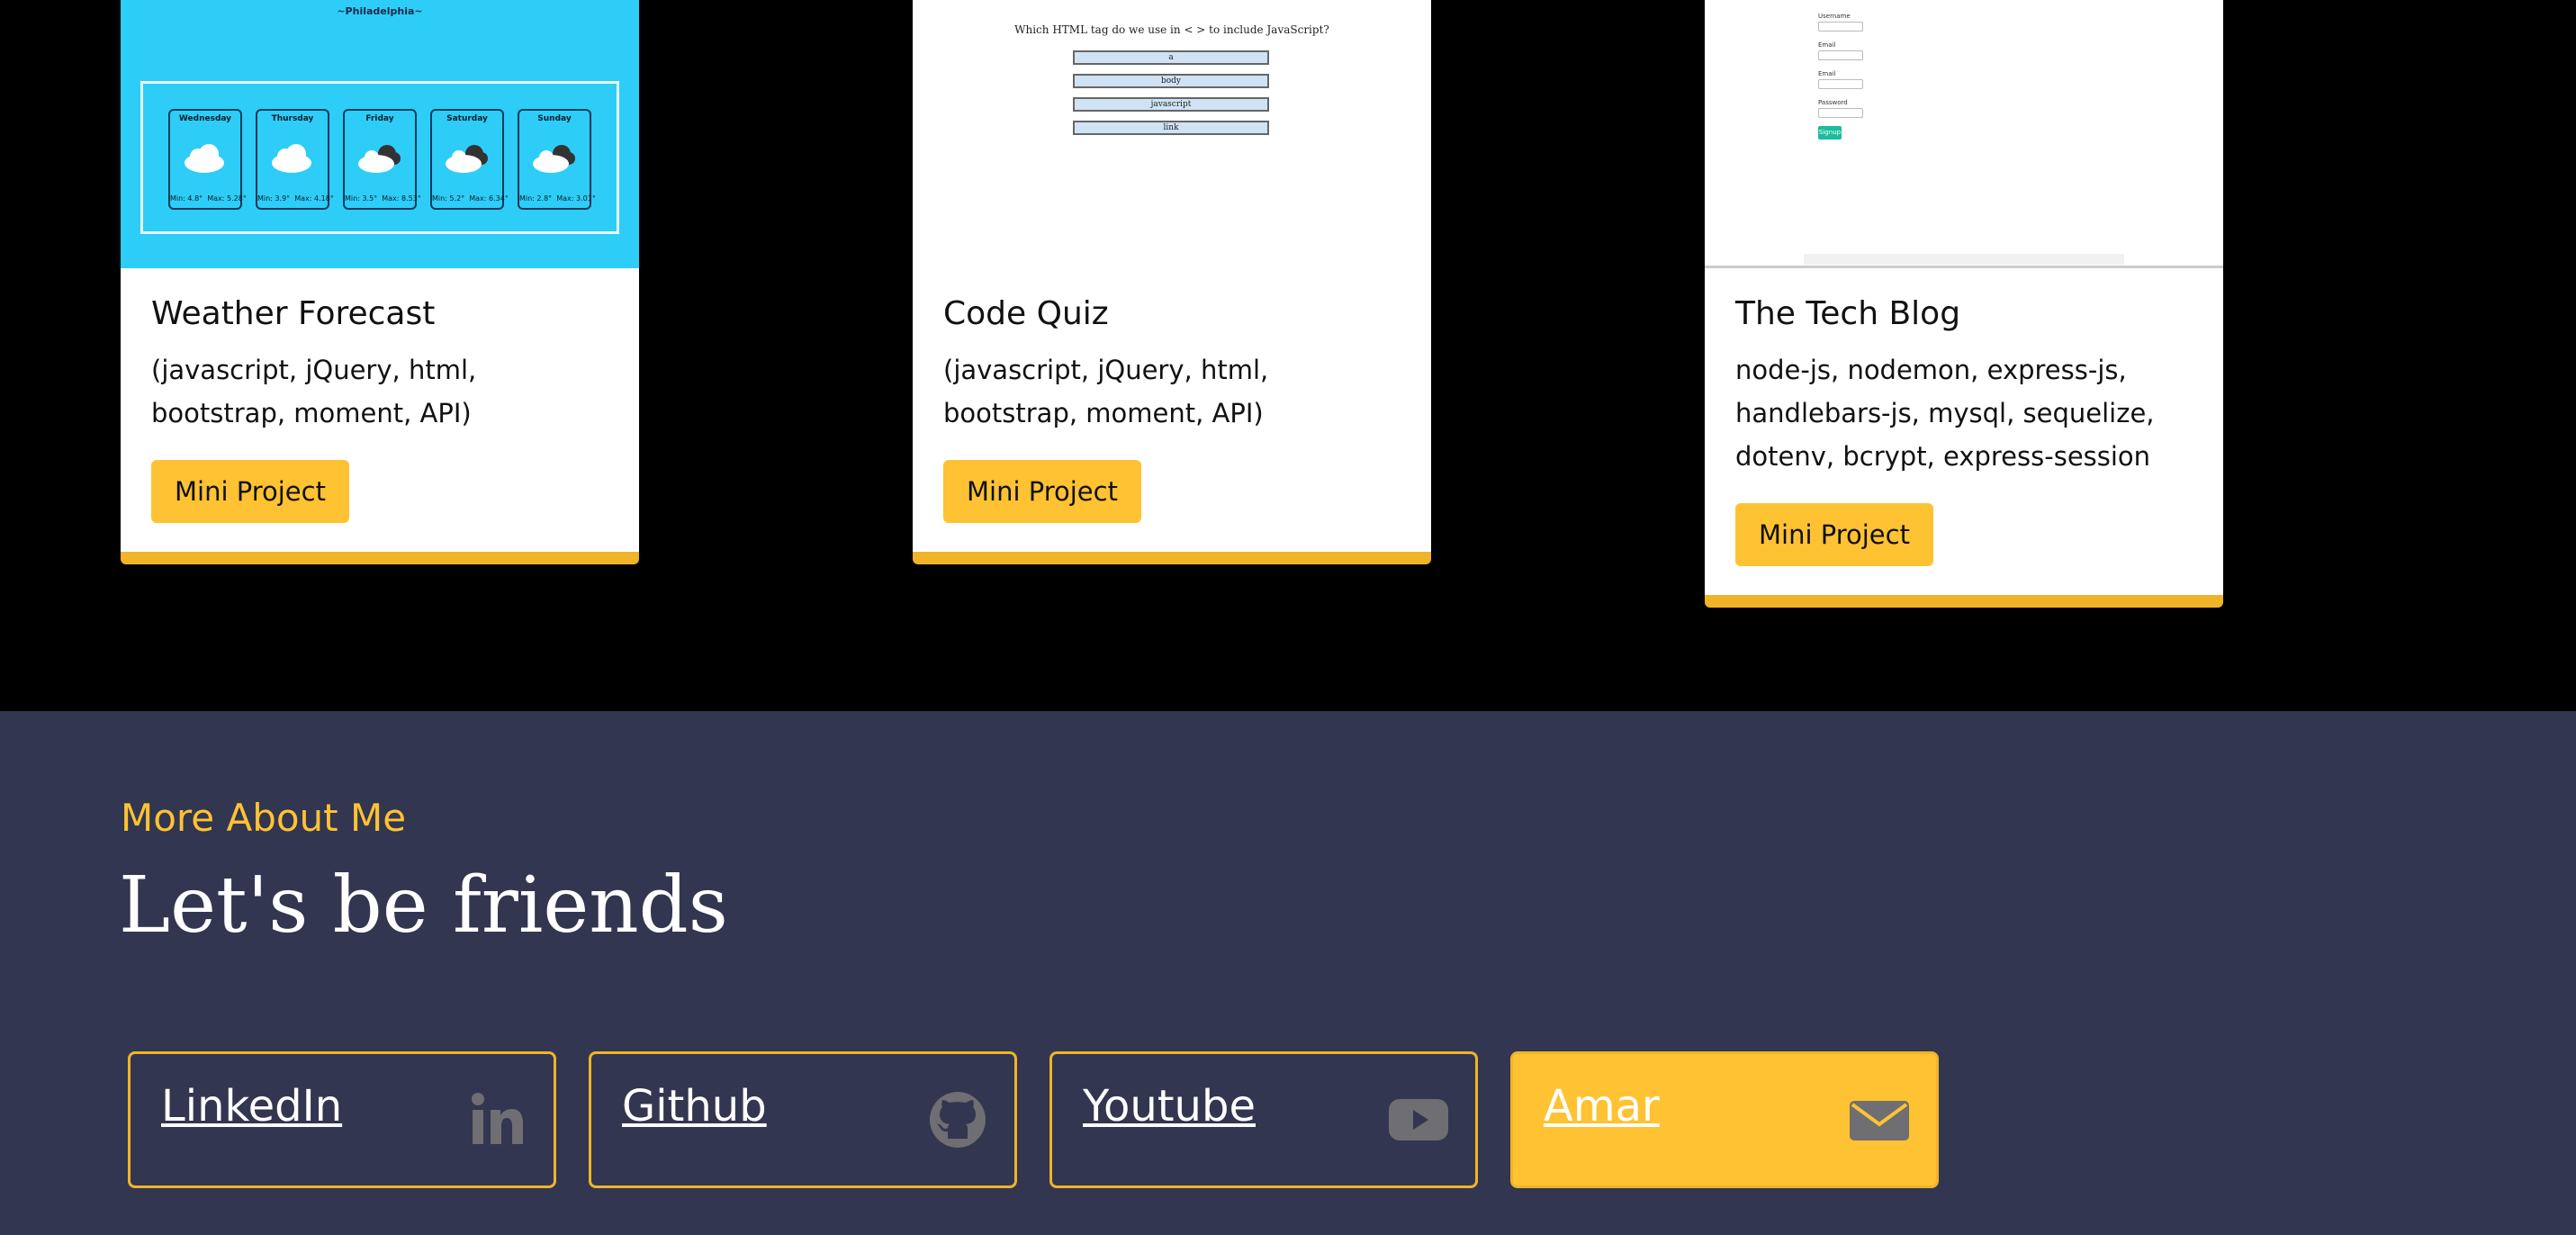 This screenshot has height=1235, width=2576. Describe the element at coordinates (1169, 1106) in the screenshot. I see `social-link-label: Youtube` at that location.